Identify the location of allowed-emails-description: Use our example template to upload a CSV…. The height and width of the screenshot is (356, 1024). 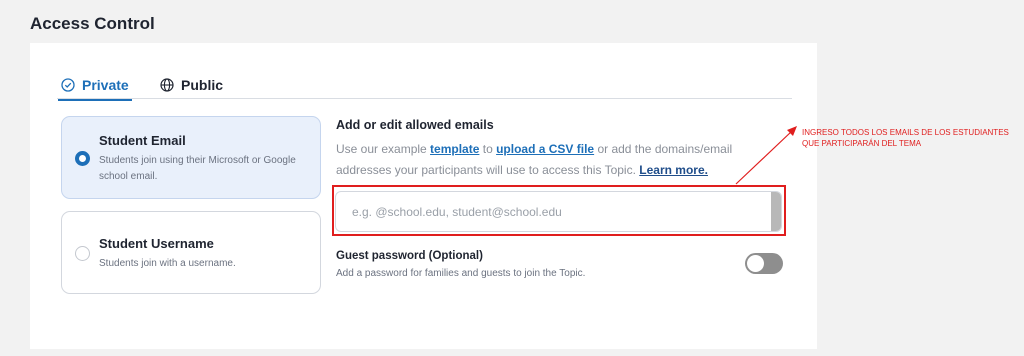
(556, 160).